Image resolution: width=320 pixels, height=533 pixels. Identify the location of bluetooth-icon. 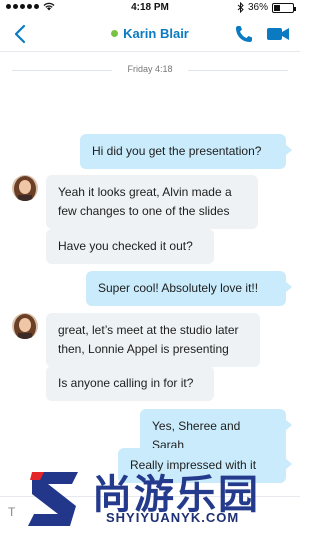
(240, 7).